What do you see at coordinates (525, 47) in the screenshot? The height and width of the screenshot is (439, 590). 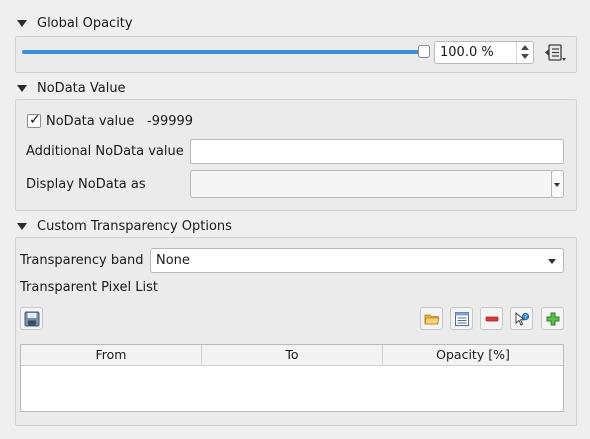 I see `spin-up-icon` at bounding box center [525, 47].